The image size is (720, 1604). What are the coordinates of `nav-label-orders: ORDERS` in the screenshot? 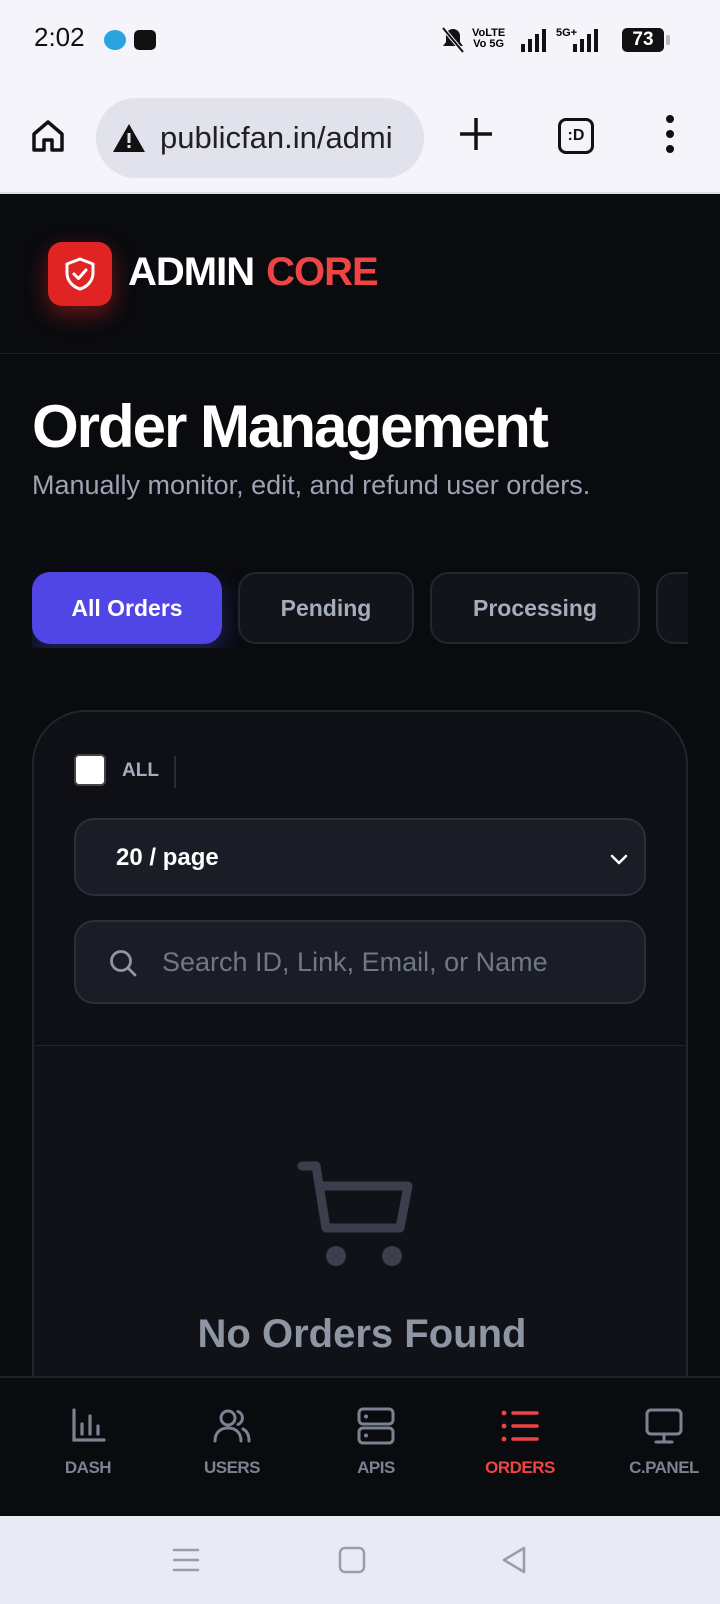 It's located at (520, 1467).